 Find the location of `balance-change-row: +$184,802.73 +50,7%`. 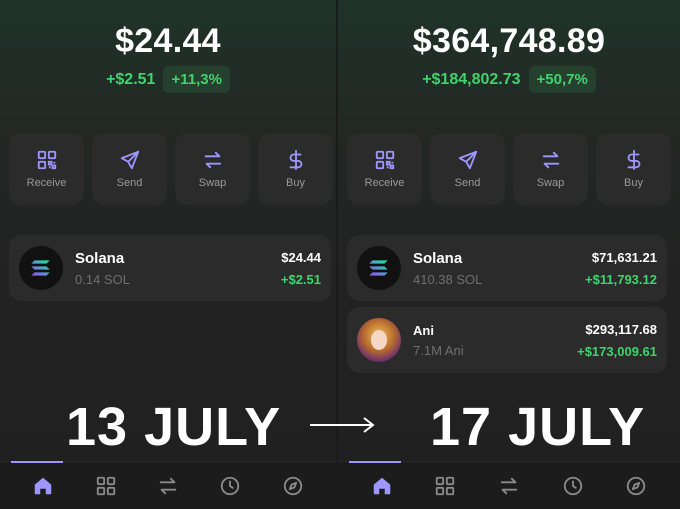

balance-change-row: +$184,802.73 +50,7% is located at coordinates (509, 79).